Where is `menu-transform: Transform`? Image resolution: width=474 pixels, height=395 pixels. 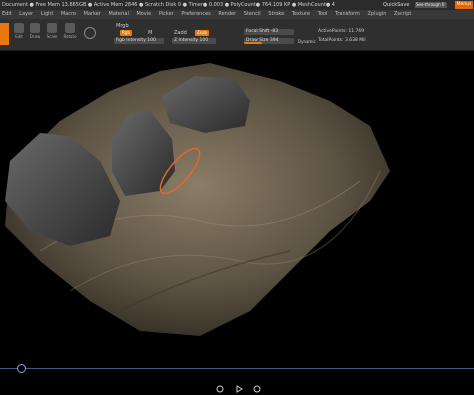 menu-transform: Transform is located at coordinates (347, 14).